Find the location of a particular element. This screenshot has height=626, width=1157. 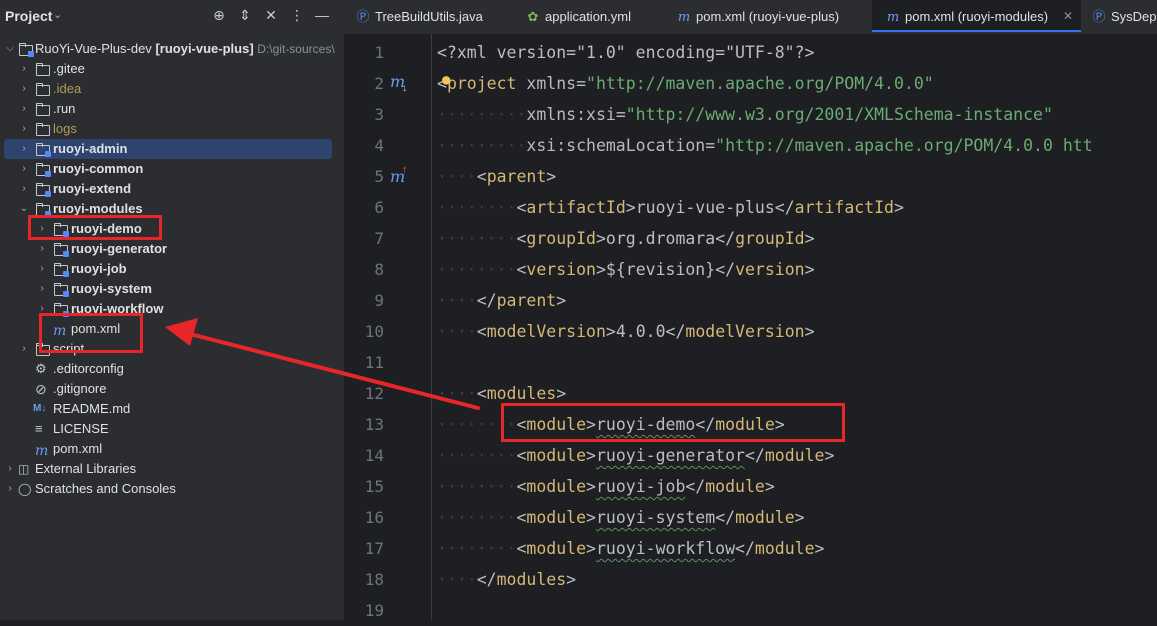

gutter-separator is located at coordinates (431, 327).